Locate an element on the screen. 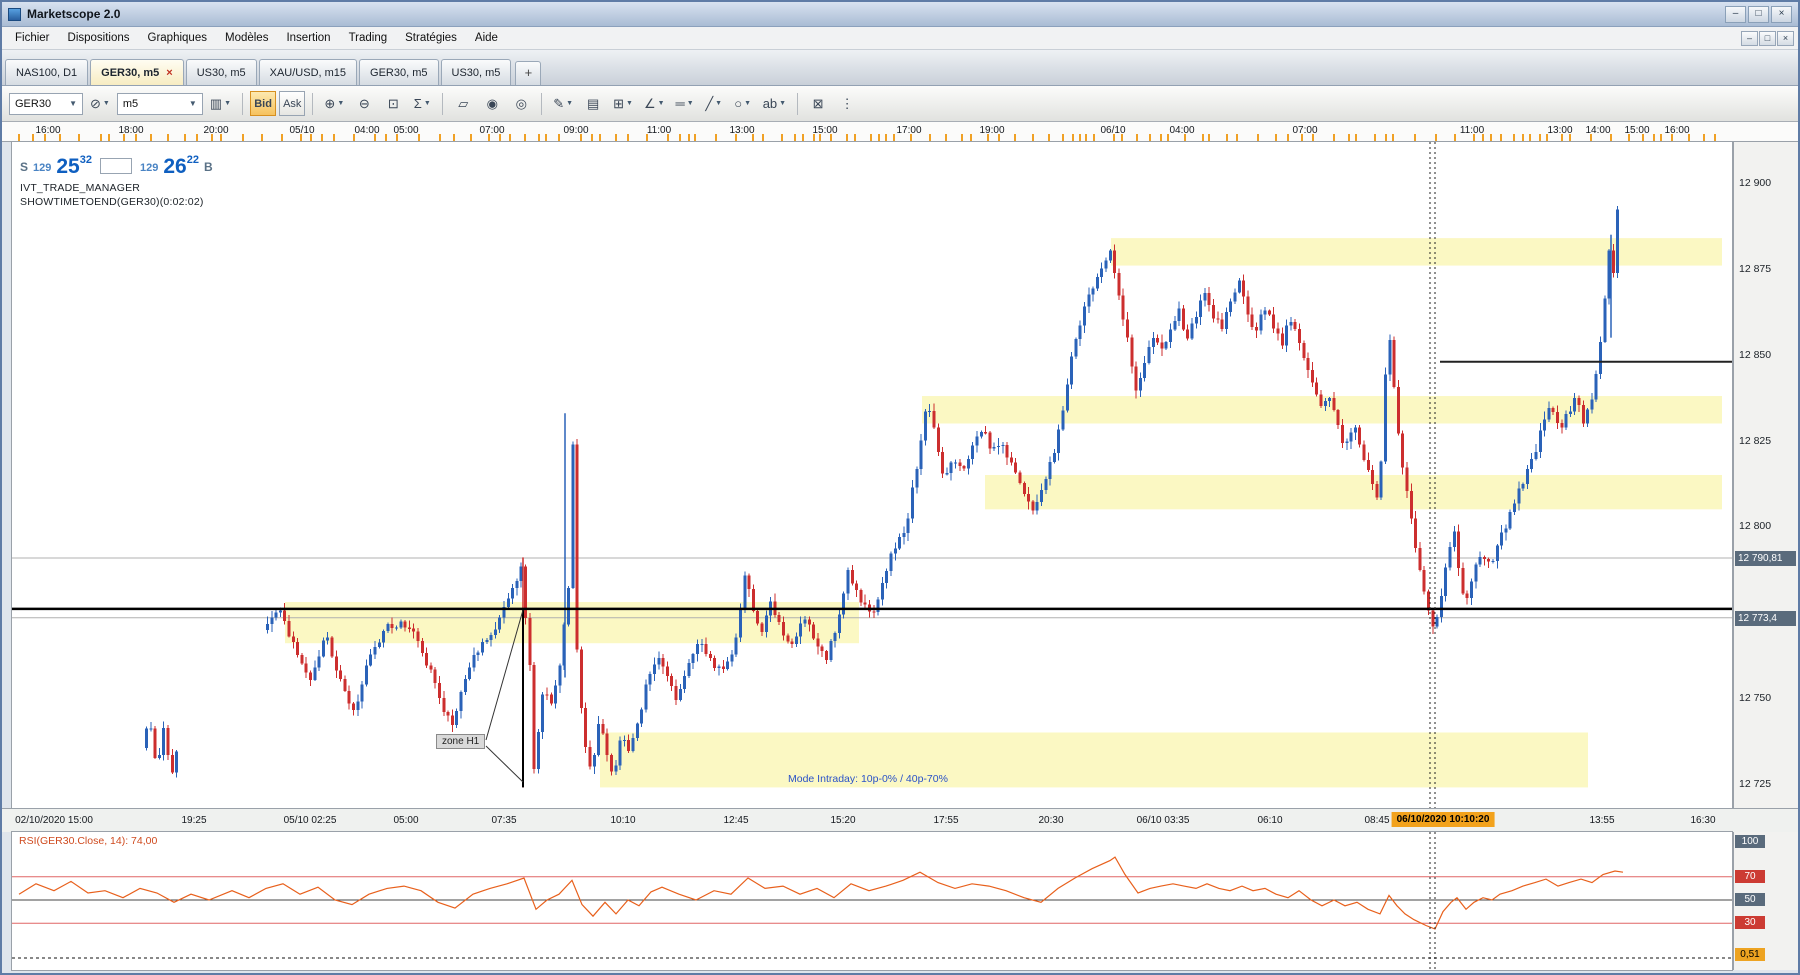 The width and height of the screenshot is (1800, 975). structure-button: ⋮ is located at coordinates (847, 103).